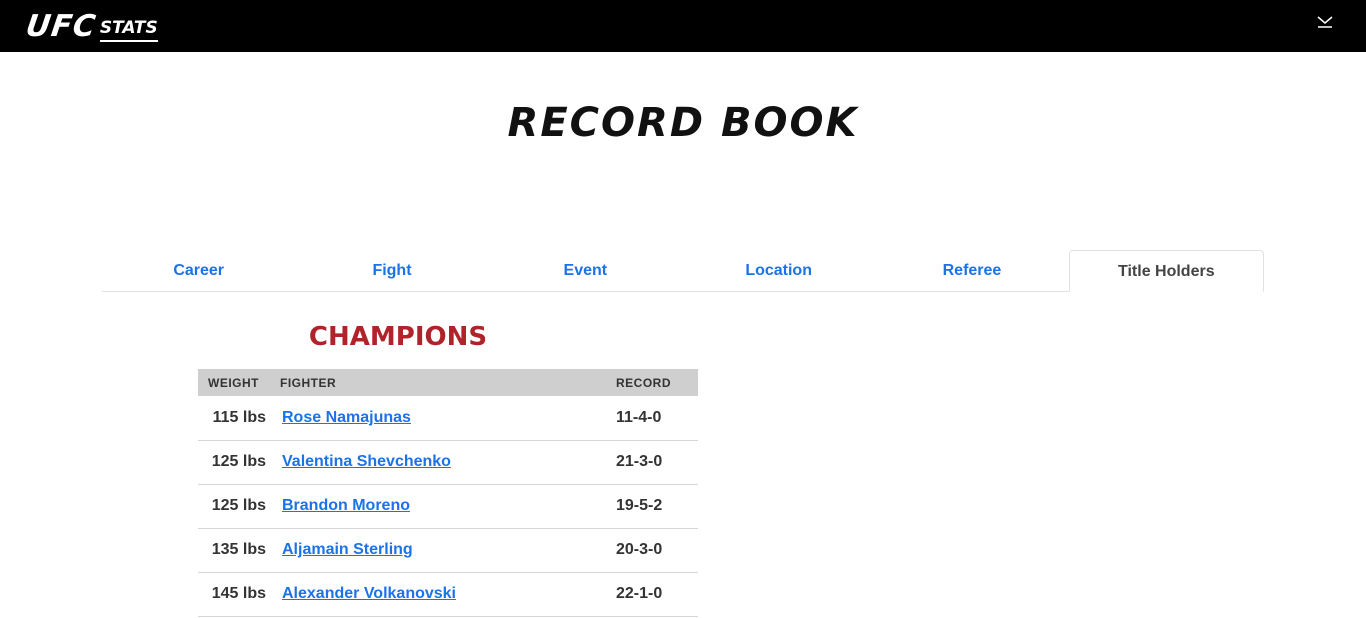  What do you see at coordinates (639, 461) in the screenshot?
I see `record-cell: 21-3-0` at bounding box center [639, 461].